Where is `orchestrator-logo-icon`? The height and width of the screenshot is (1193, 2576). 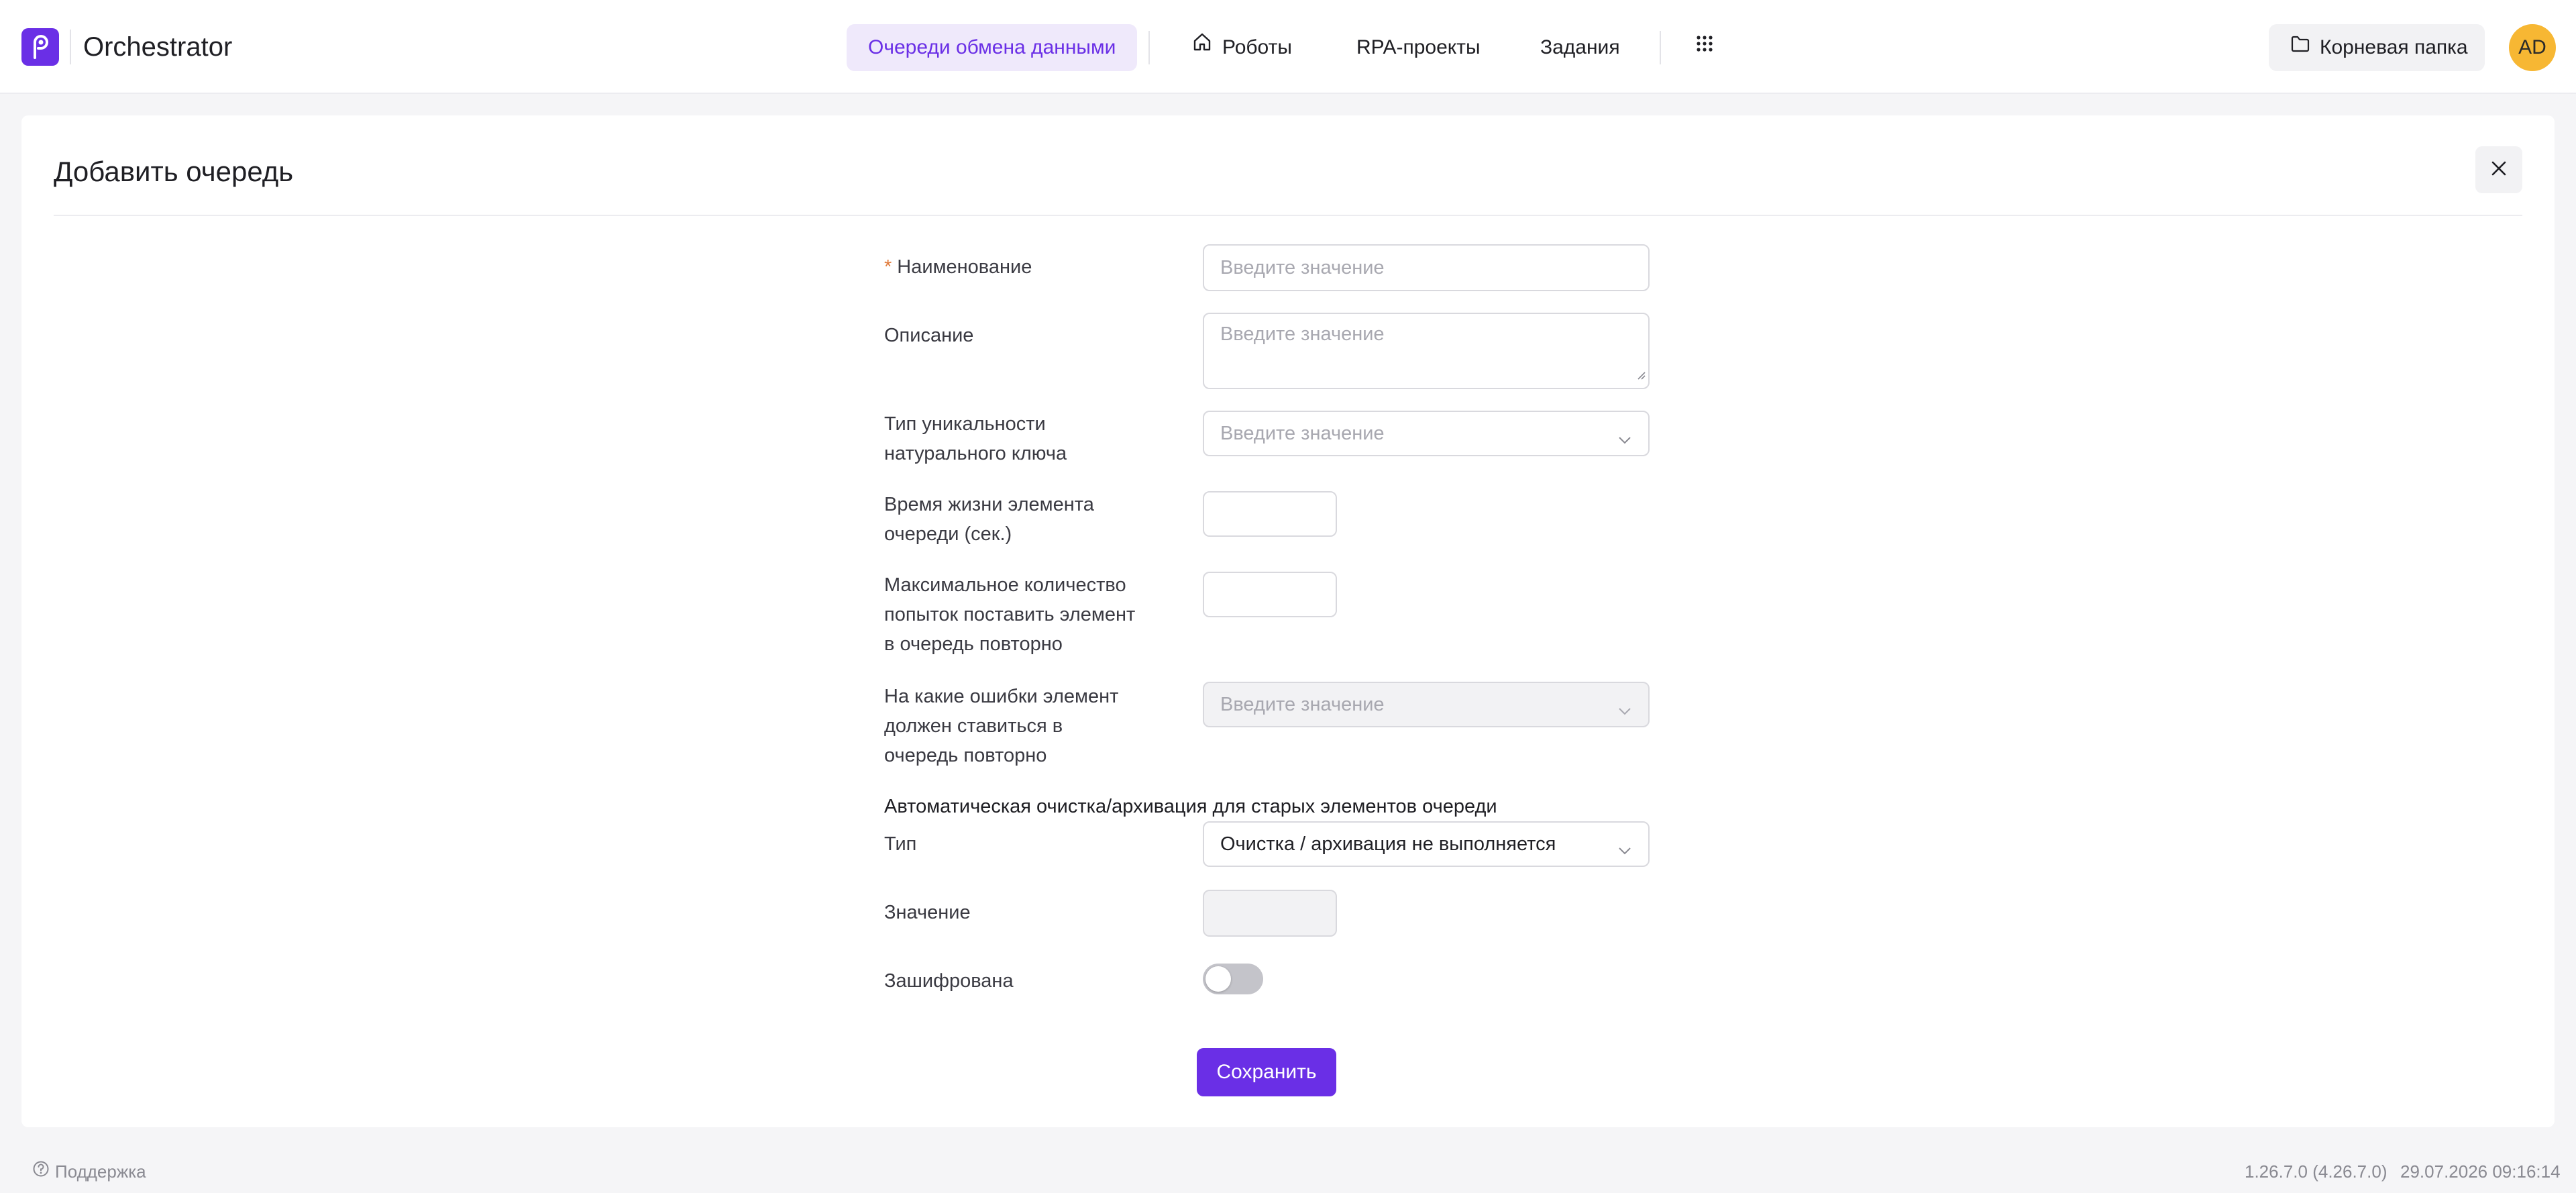 orchestrator-logo-icon is located at coordinates (40, 47).